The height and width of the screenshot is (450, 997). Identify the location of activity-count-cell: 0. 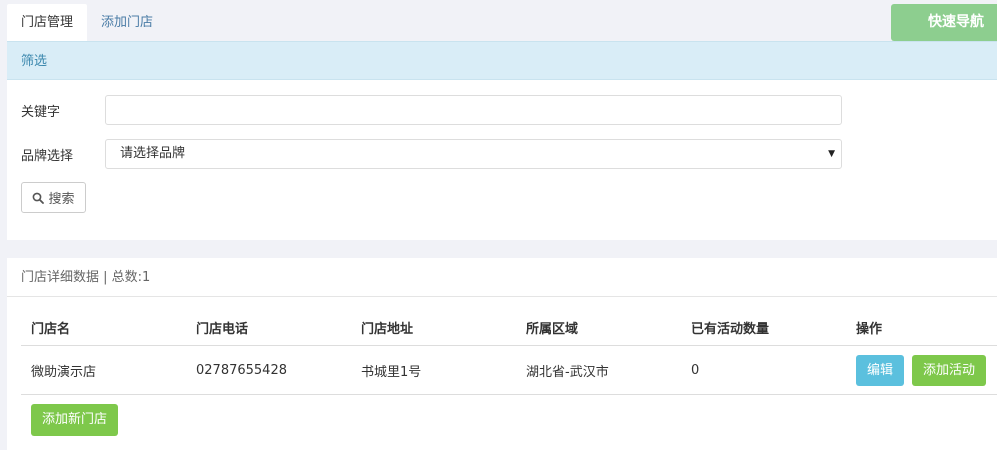
(695, 370).